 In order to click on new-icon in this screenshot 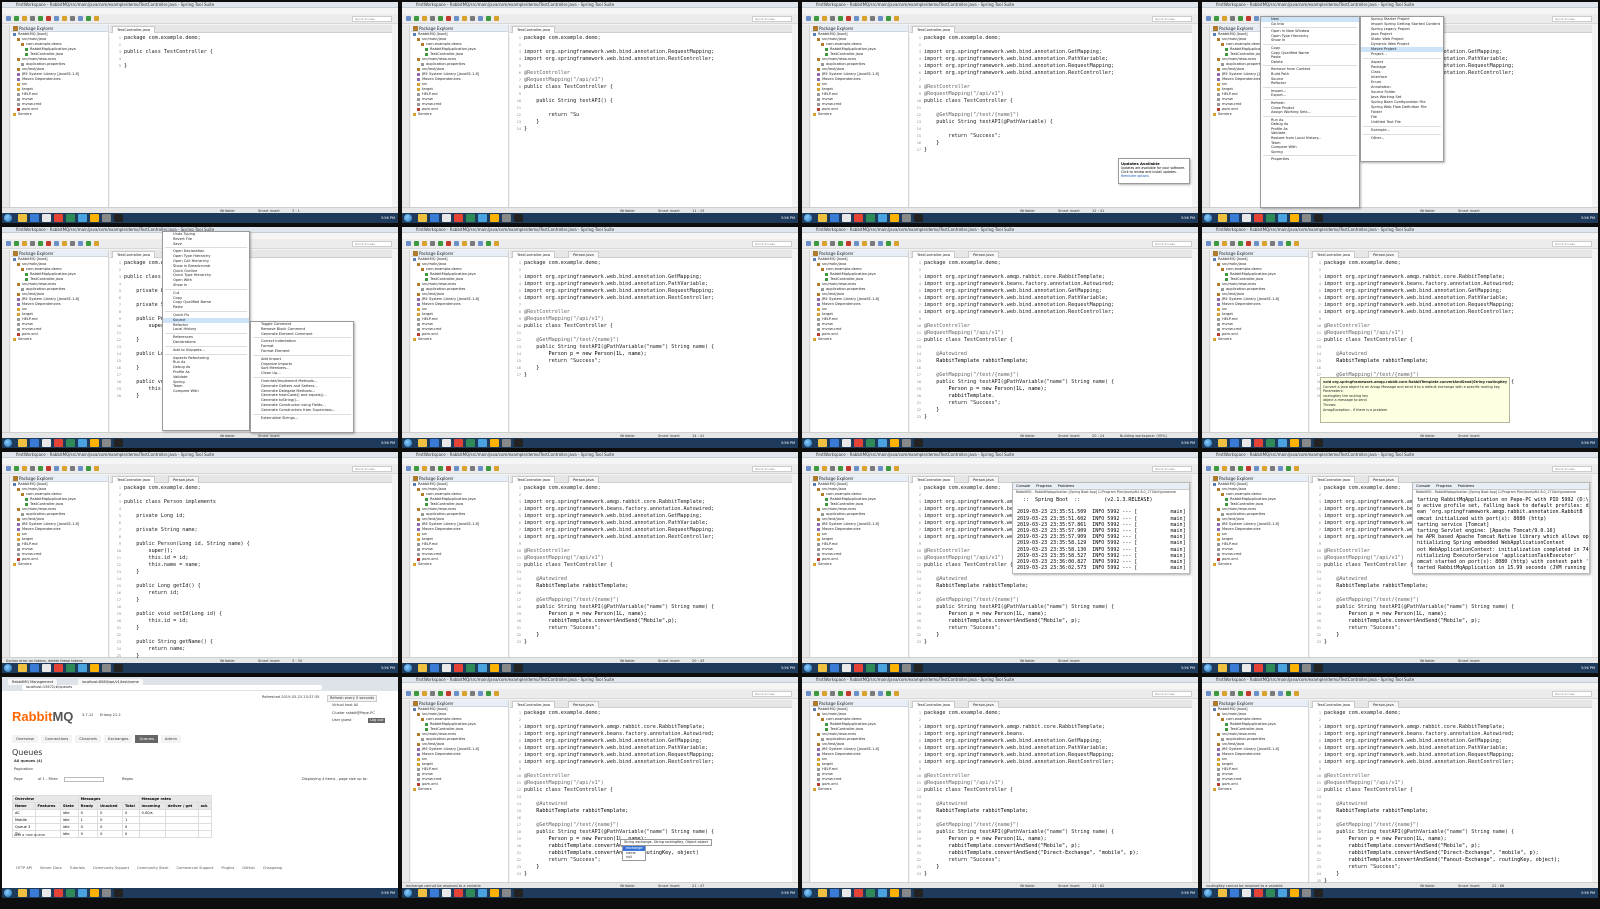, I will do `click(408, 468)`.